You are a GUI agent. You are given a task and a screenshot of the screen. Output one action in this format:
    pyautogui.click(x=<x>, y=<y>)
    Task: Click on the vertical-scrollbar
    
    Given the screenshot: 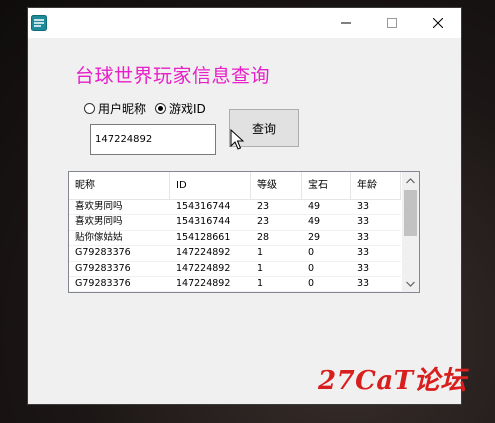 What is the action you would take?
    pyautogui.click(x=410, y=232)
    